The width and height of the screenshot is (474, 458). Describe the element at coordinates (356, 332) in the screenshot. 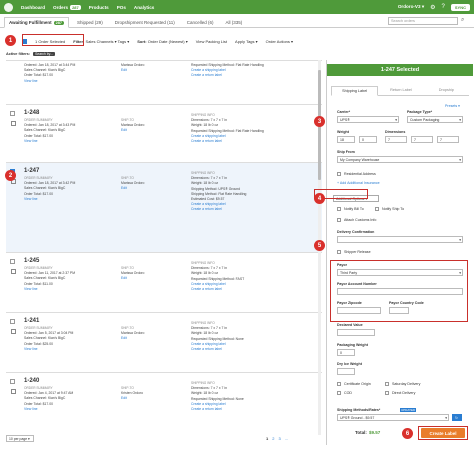

I see `declared-value-input` at that location.